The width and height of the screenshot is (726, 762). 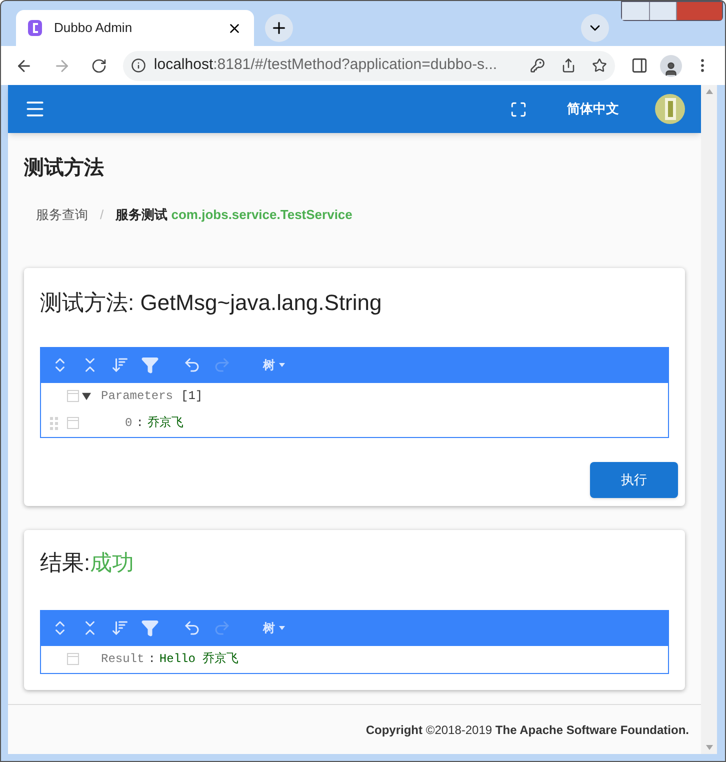 What do you see at coordinates (137, 396) in the screenshot?
I see `node-key: Parameters` at bounding box center [137, 396].